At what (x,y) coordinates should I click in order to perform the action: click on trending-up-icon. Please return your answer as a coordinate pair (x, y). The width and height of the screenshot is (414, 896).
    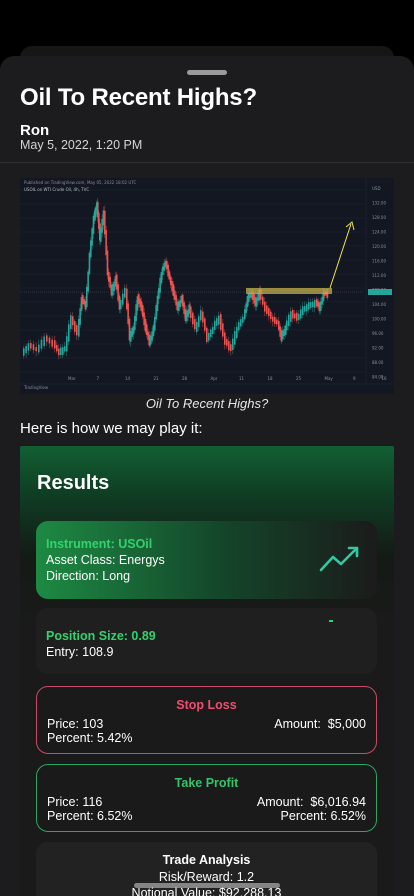
    Looking at the image, I should click on (340, 560).